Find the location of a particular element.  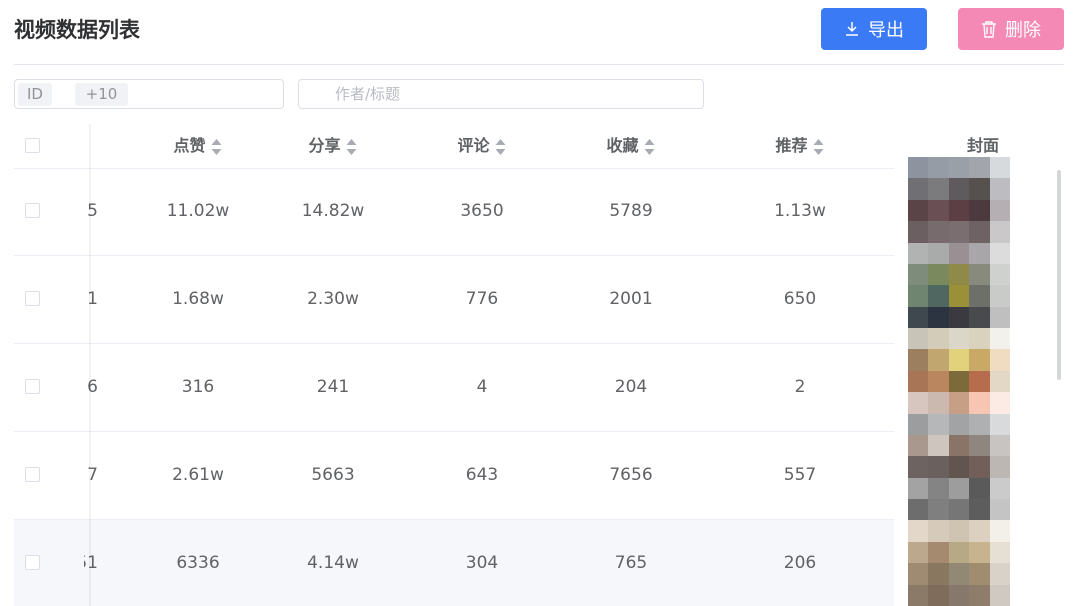

table-row: 6 316 241 4 204 2 is located at coordinates (454, 388).